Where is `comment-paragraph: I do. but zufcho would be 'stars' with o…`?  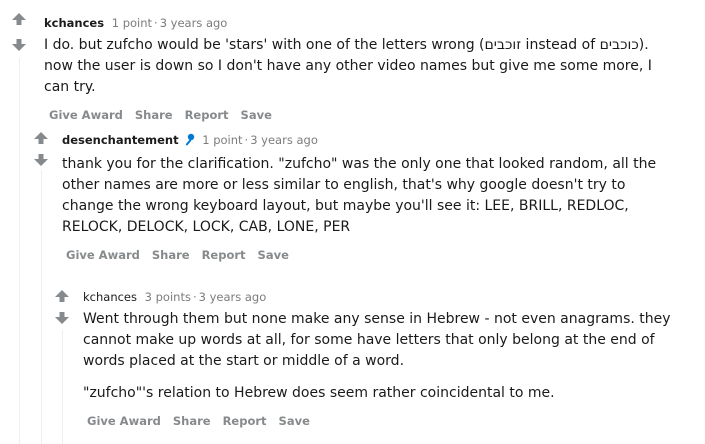
comment-paragraph: I do. but zufcho would be 'stars' with o… is located at coordinates (348, 66).